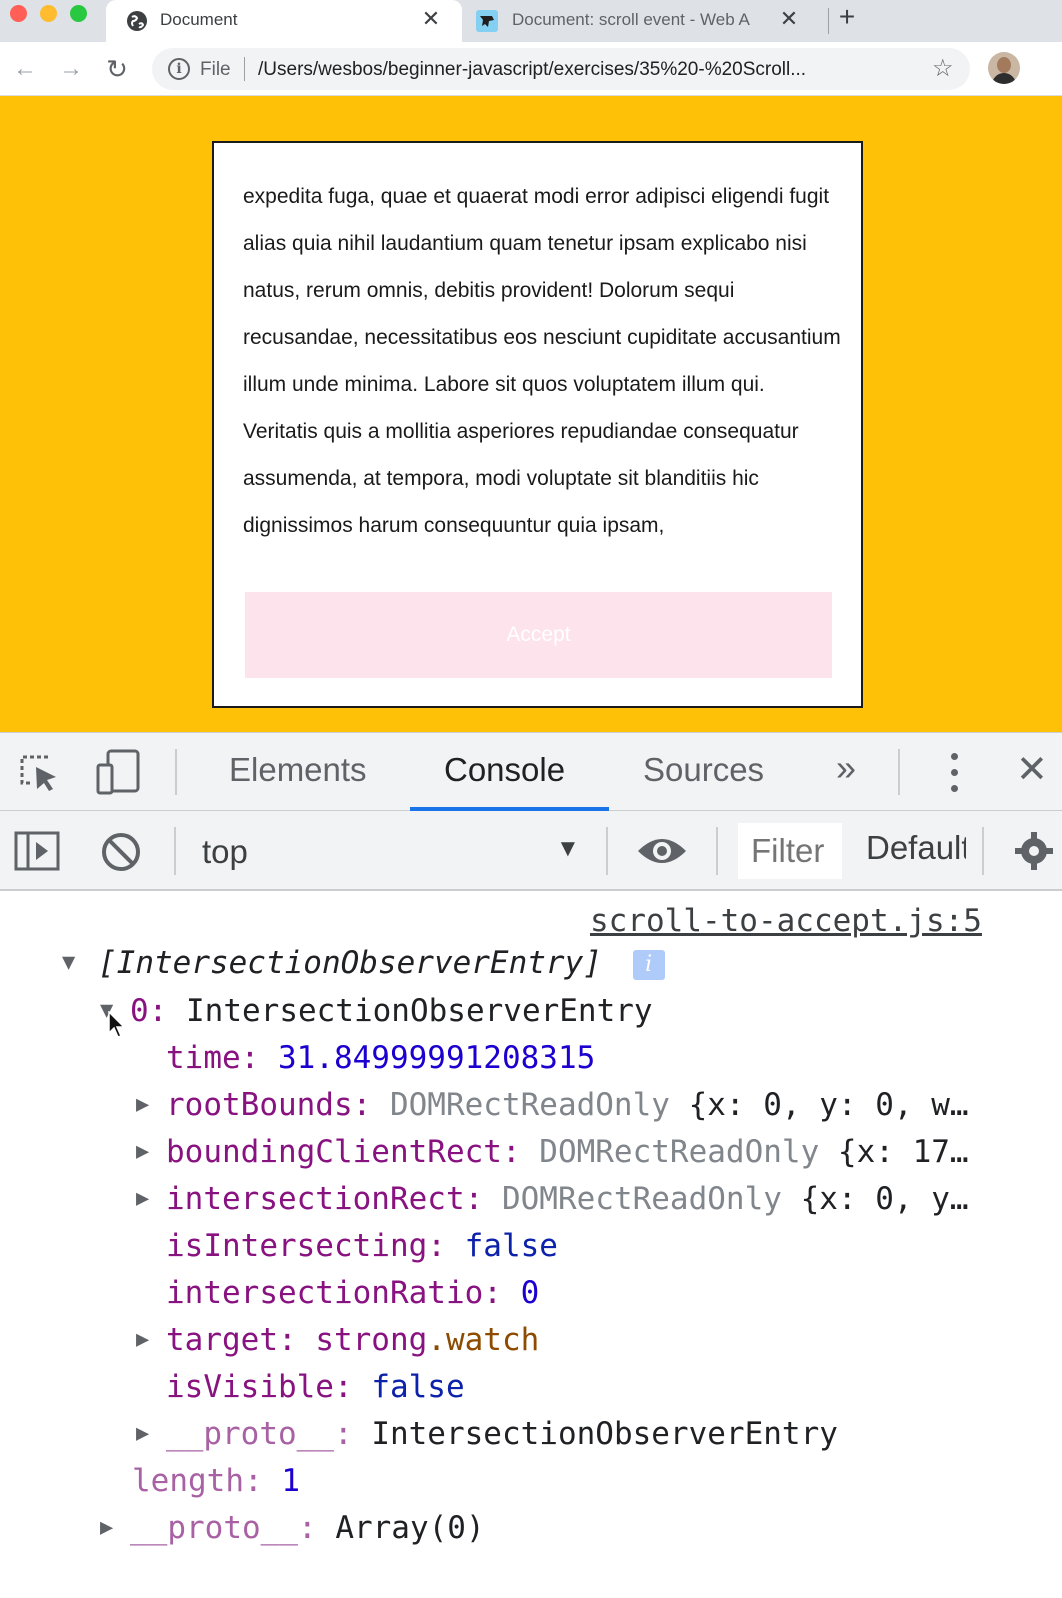  Describe the element at coordinates (334, 1152) in the screenshot. I see `prop-key: boundingClientRect` at that location.